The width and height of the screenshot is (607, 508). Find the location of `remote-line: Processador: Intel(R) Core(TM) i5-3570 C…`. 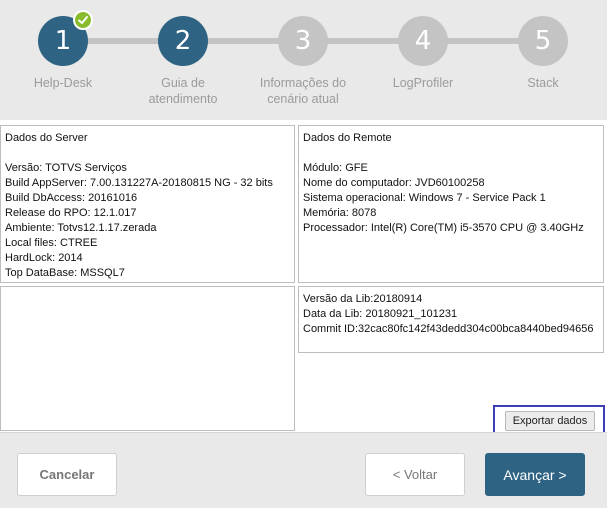

remote-line: Processador: Intel(R) Core(TM) i5-3570 C… is located at coordinates (443, 228).